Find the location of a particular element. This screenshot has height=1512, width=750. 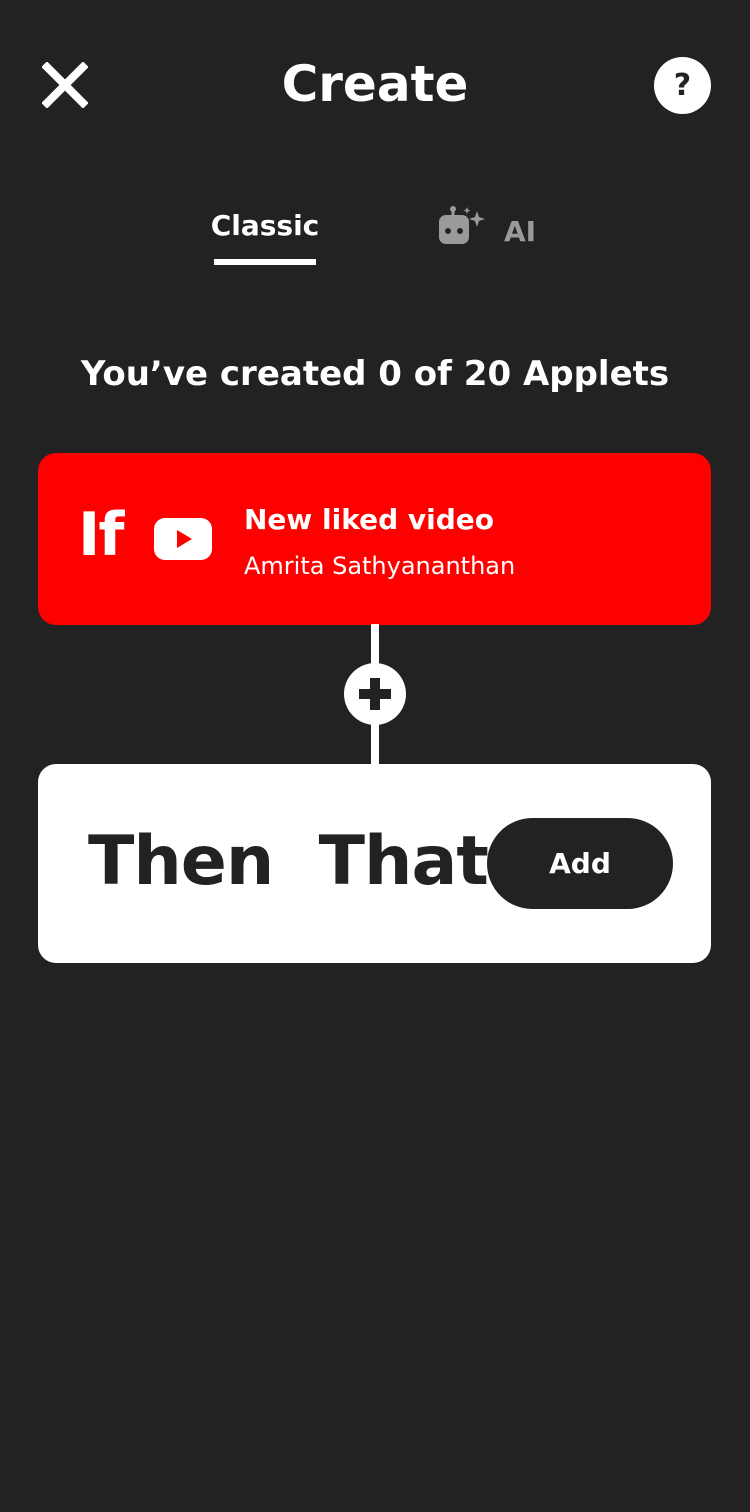

if-trigger-card: If New liked video Amrita Sathyananthan is located at coordinates (374, 539).